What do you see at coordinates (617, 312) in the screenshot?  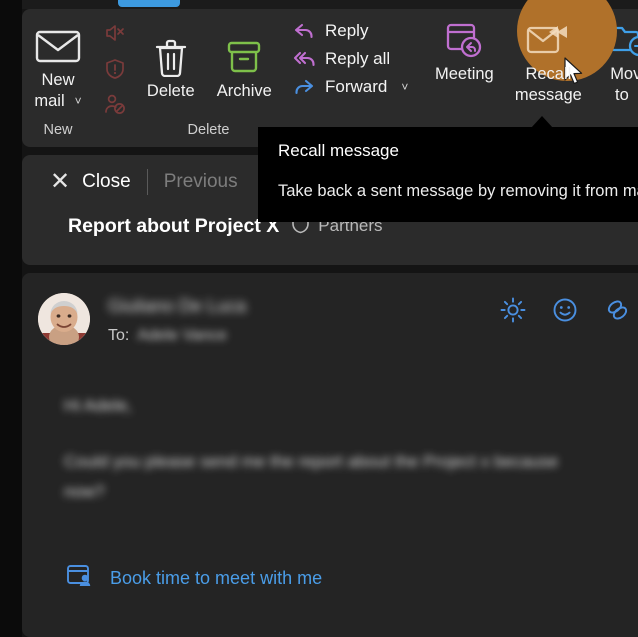 I see `loop-components-icon` at bounding box center [617, 312].